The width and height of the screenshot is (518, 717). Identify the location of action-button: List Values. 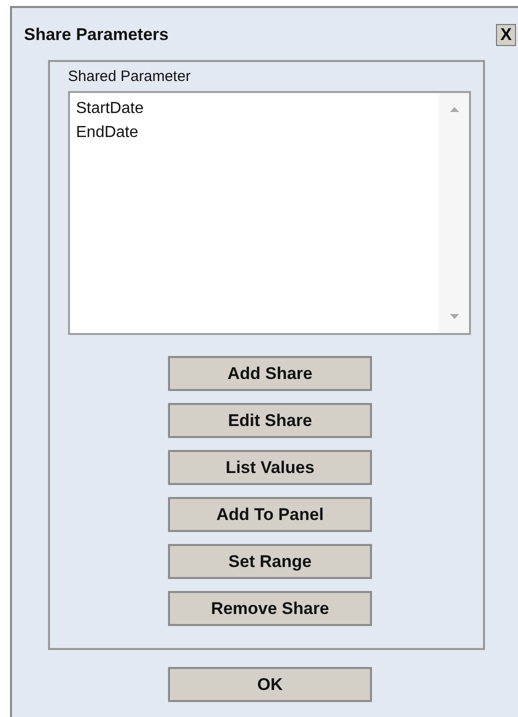
(270, 467).